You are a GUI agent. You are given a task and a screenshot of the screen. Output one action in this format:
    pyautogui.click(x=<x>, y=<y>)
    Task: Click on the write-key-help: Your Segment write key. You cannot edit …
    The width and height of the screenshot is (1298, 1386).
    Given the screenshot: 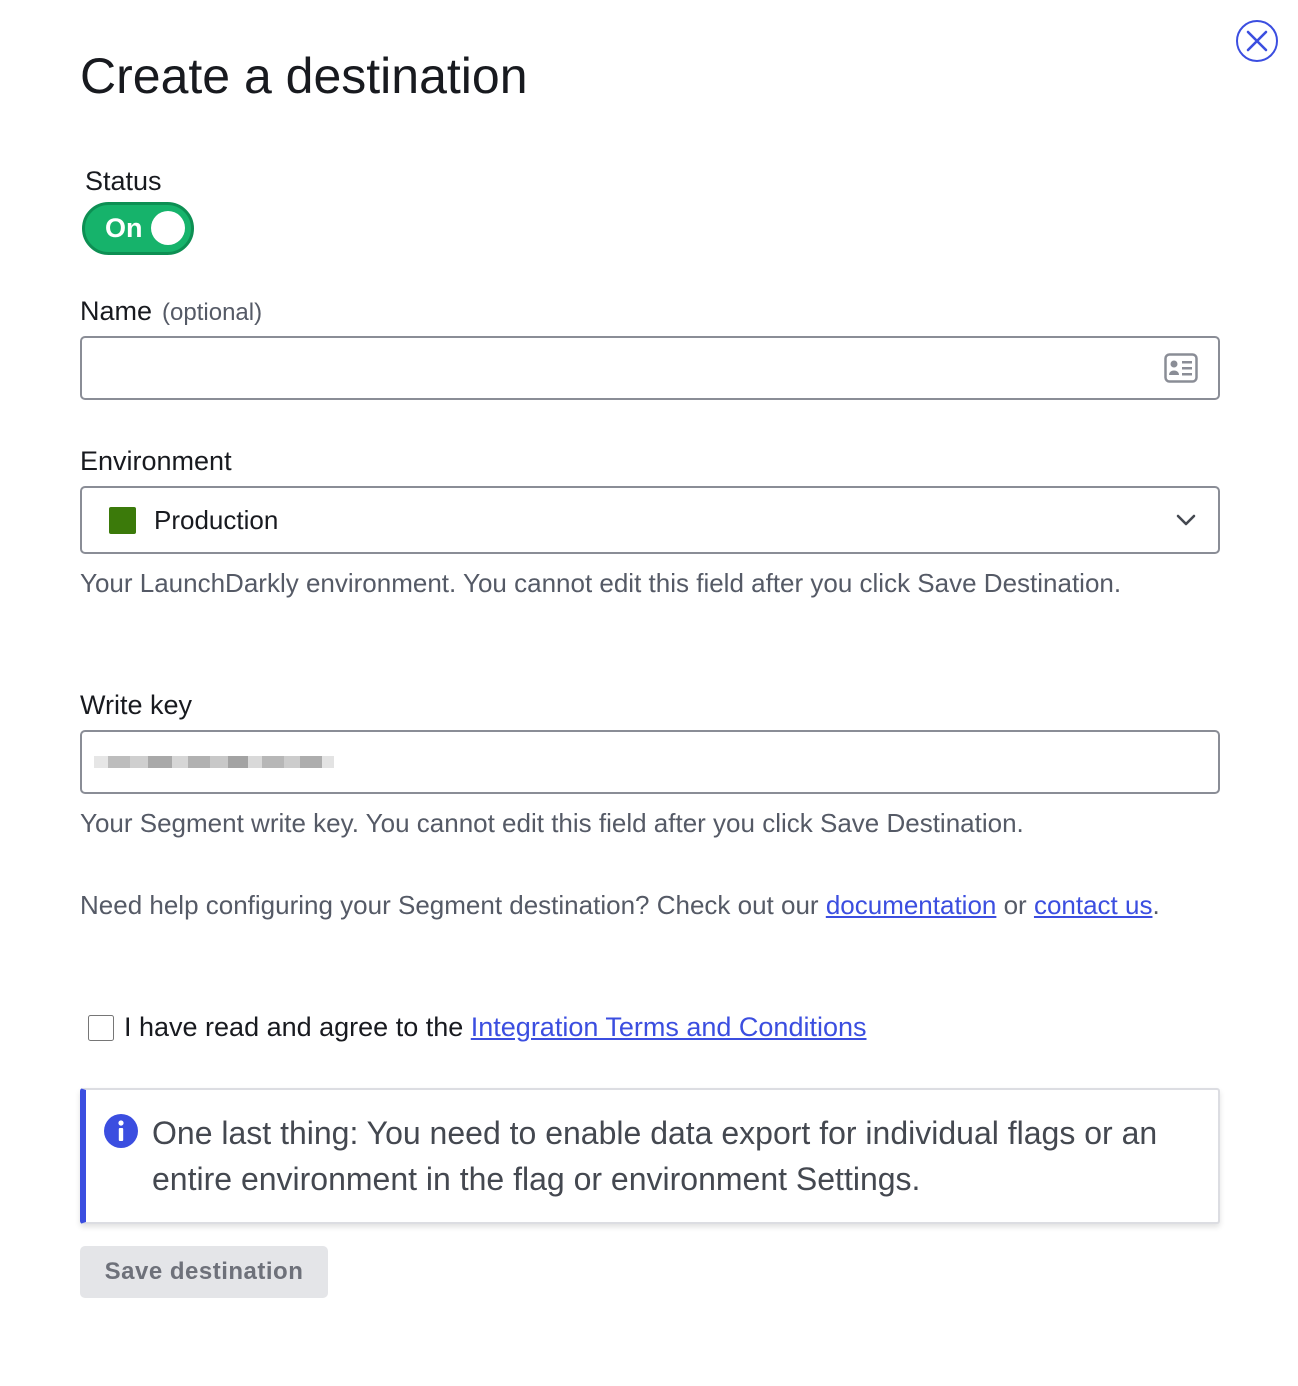 What is the action you would take?
    pyautogui.click(x=552, y=823)
    